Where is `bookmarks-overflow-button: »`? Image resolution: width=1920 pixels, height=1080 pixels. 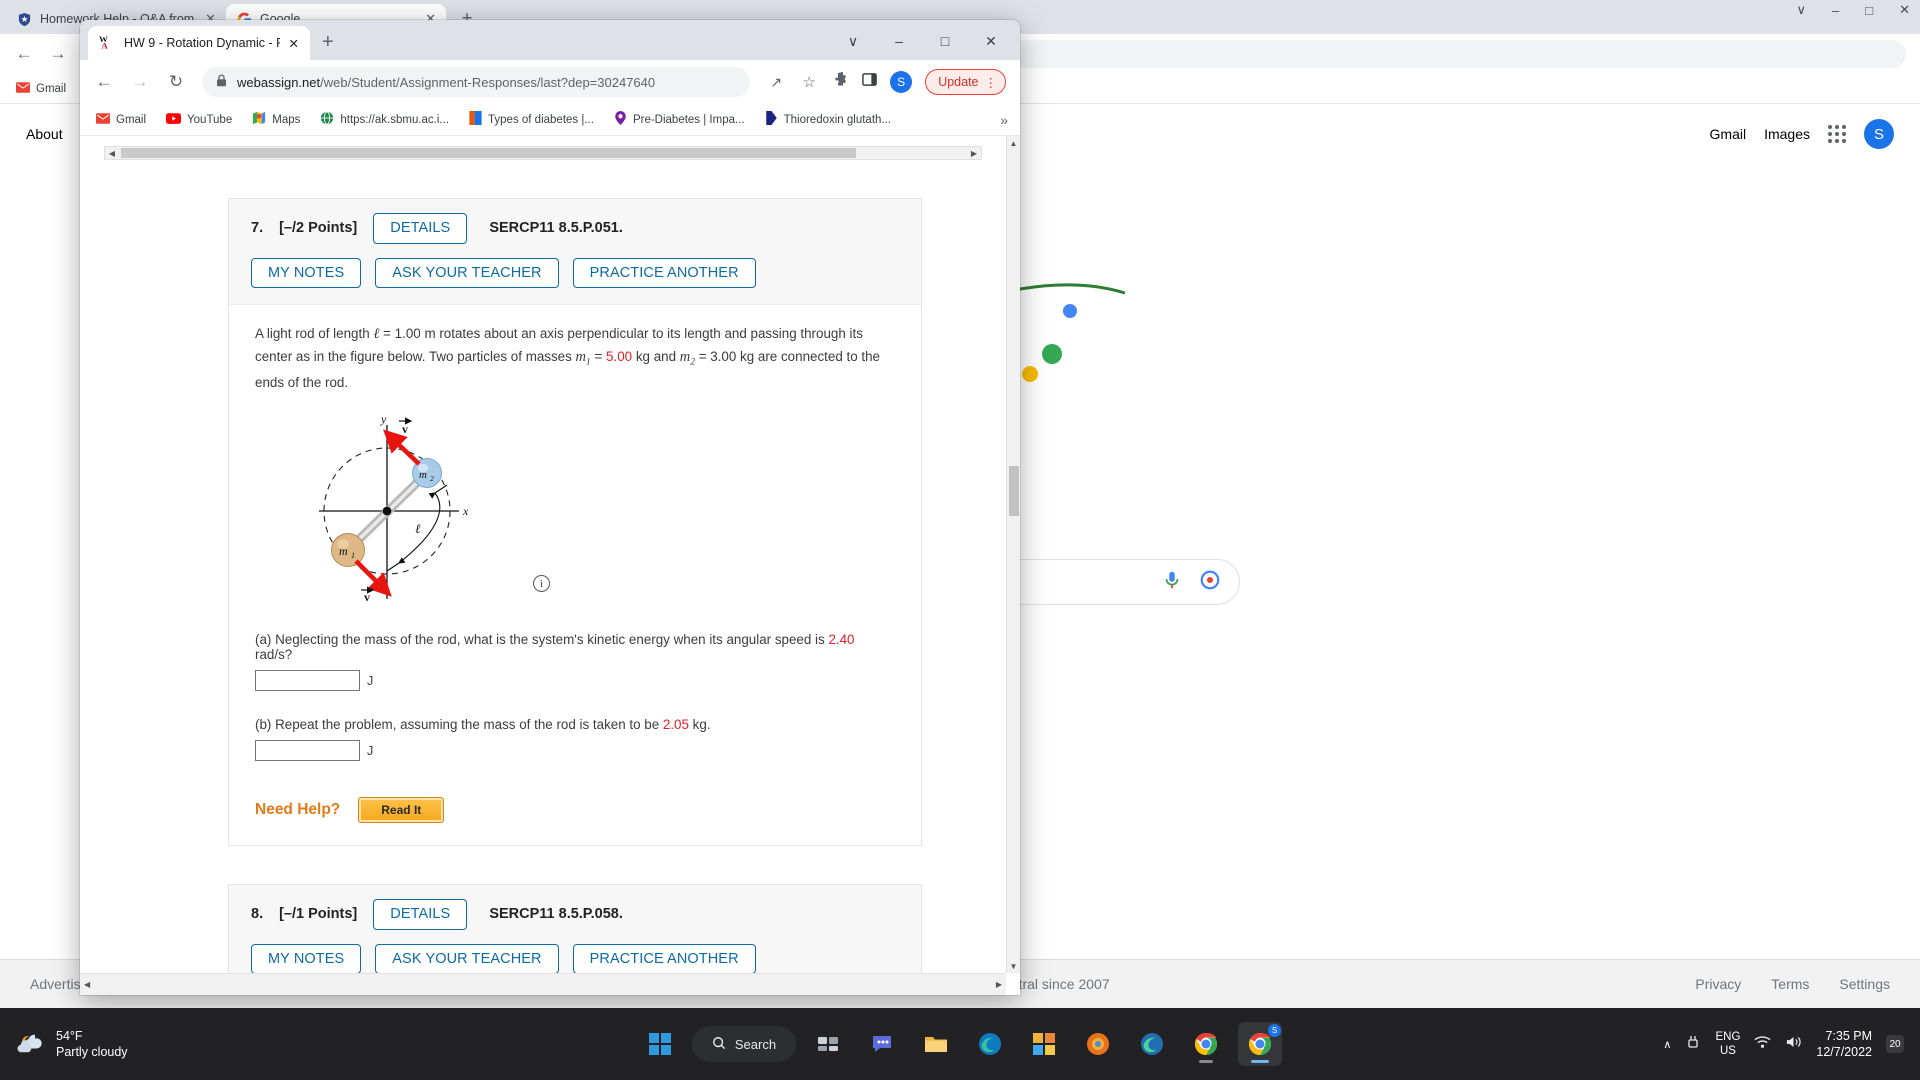
bookmarks-overflow-button: » is located at coordinates (1004, 120).